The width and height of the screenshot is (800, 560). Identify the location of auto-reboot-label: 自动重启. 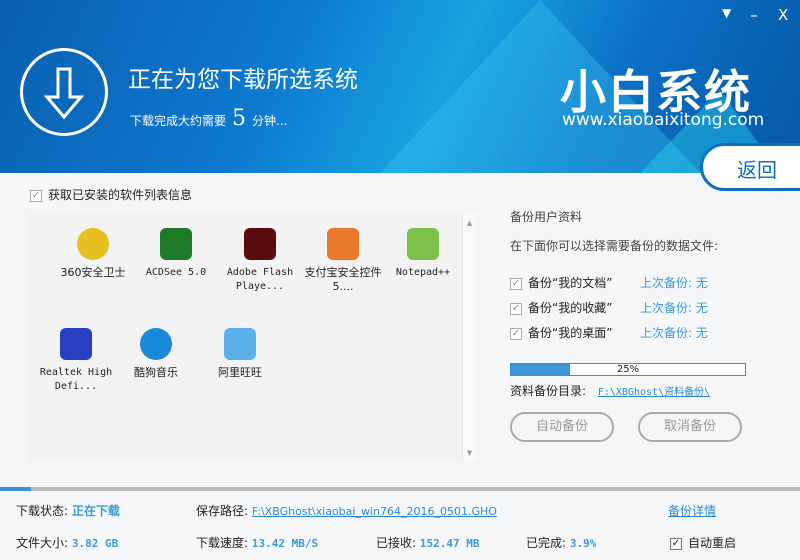
(712, 543).